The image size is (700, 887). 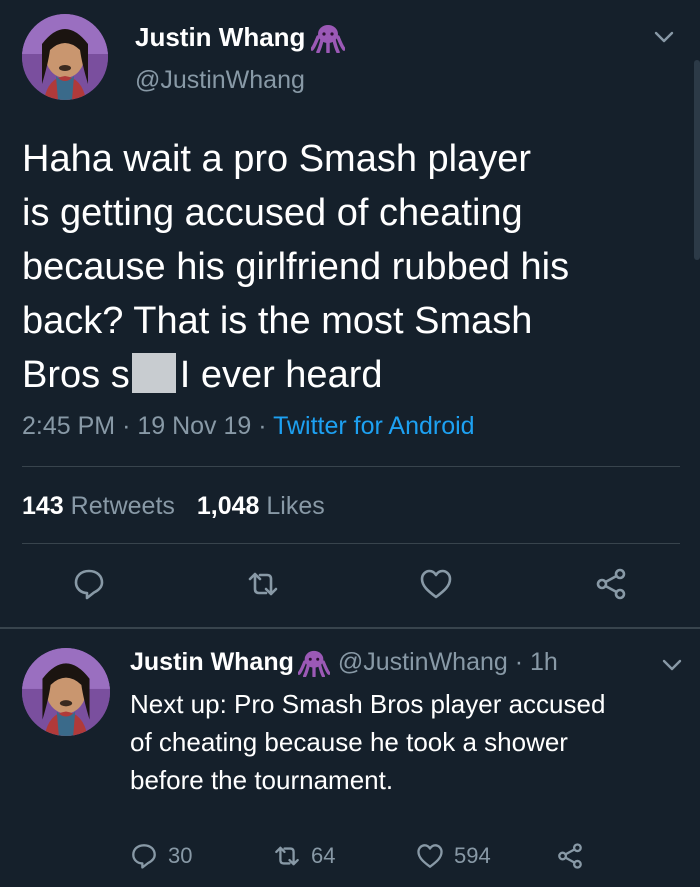 I want to click on reply-line: of cheating because he took a shower, so click(x=349, y=742).